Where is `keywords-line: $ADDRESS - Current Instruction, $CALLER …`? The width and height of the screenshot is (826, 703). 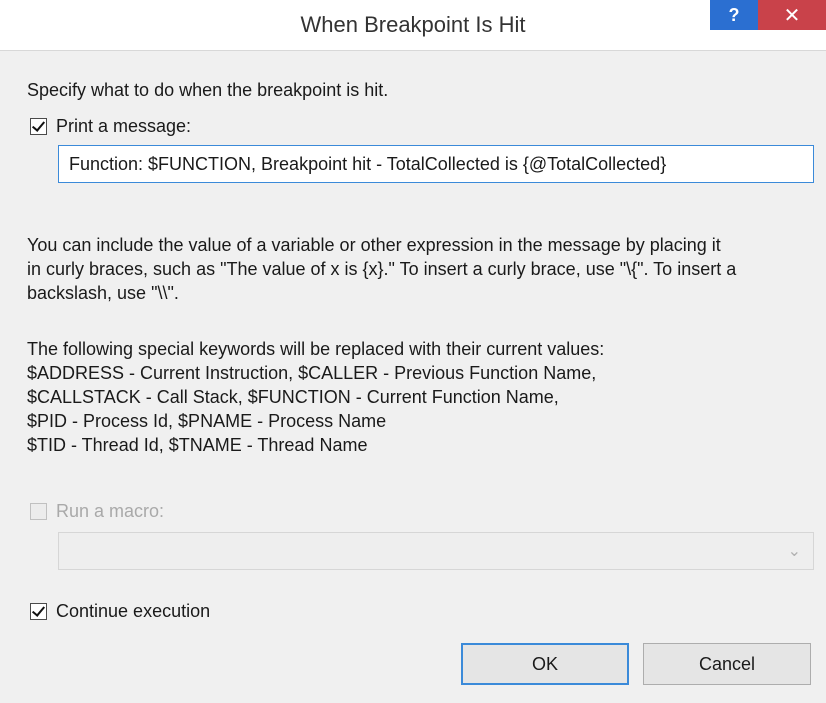 keywords-line: $ADDRESS - Current Instruction, $CALLER … is located at coordinates (312, 373).